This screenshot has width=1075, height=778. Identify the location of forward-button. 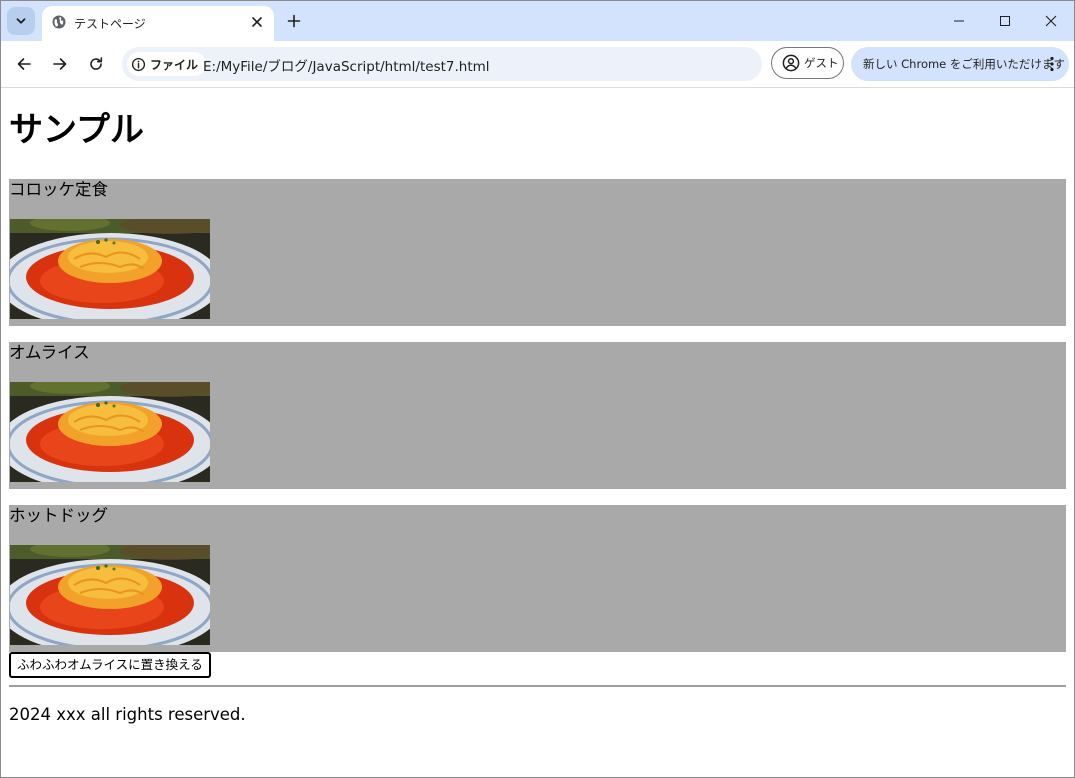
(60, 64).